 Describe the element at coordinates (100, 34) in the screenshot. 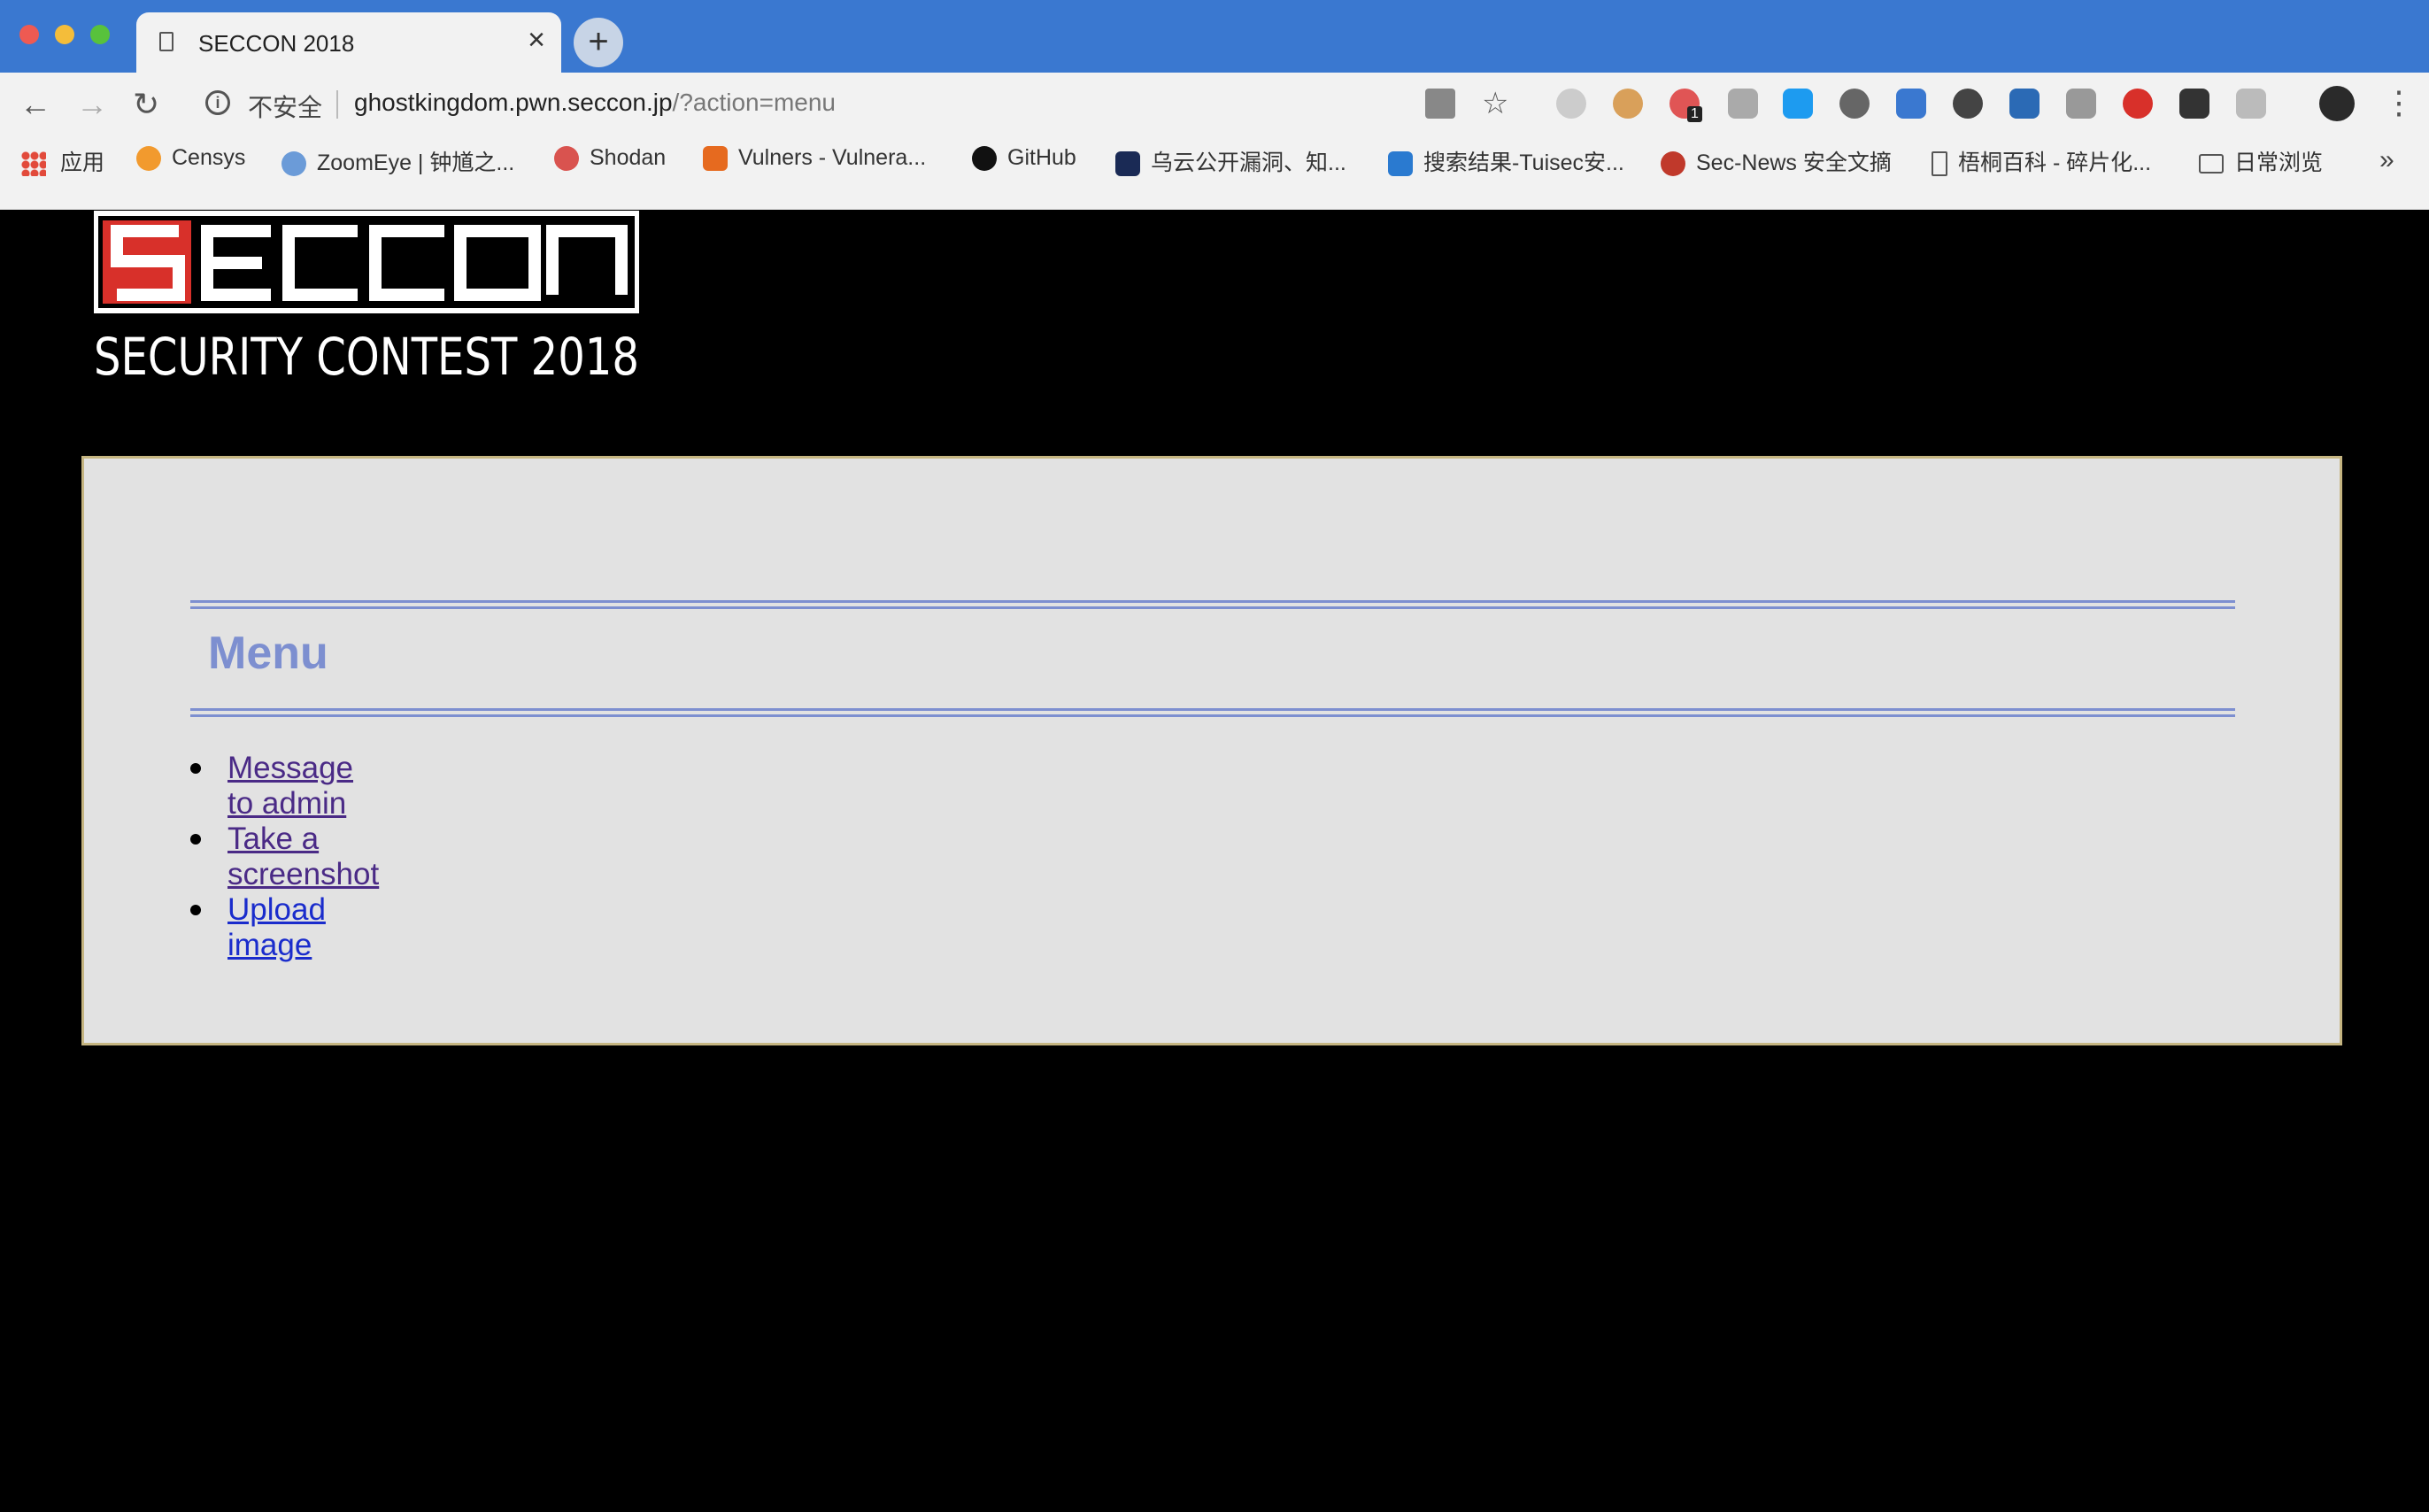

I see `maximize-window-button` at that location.